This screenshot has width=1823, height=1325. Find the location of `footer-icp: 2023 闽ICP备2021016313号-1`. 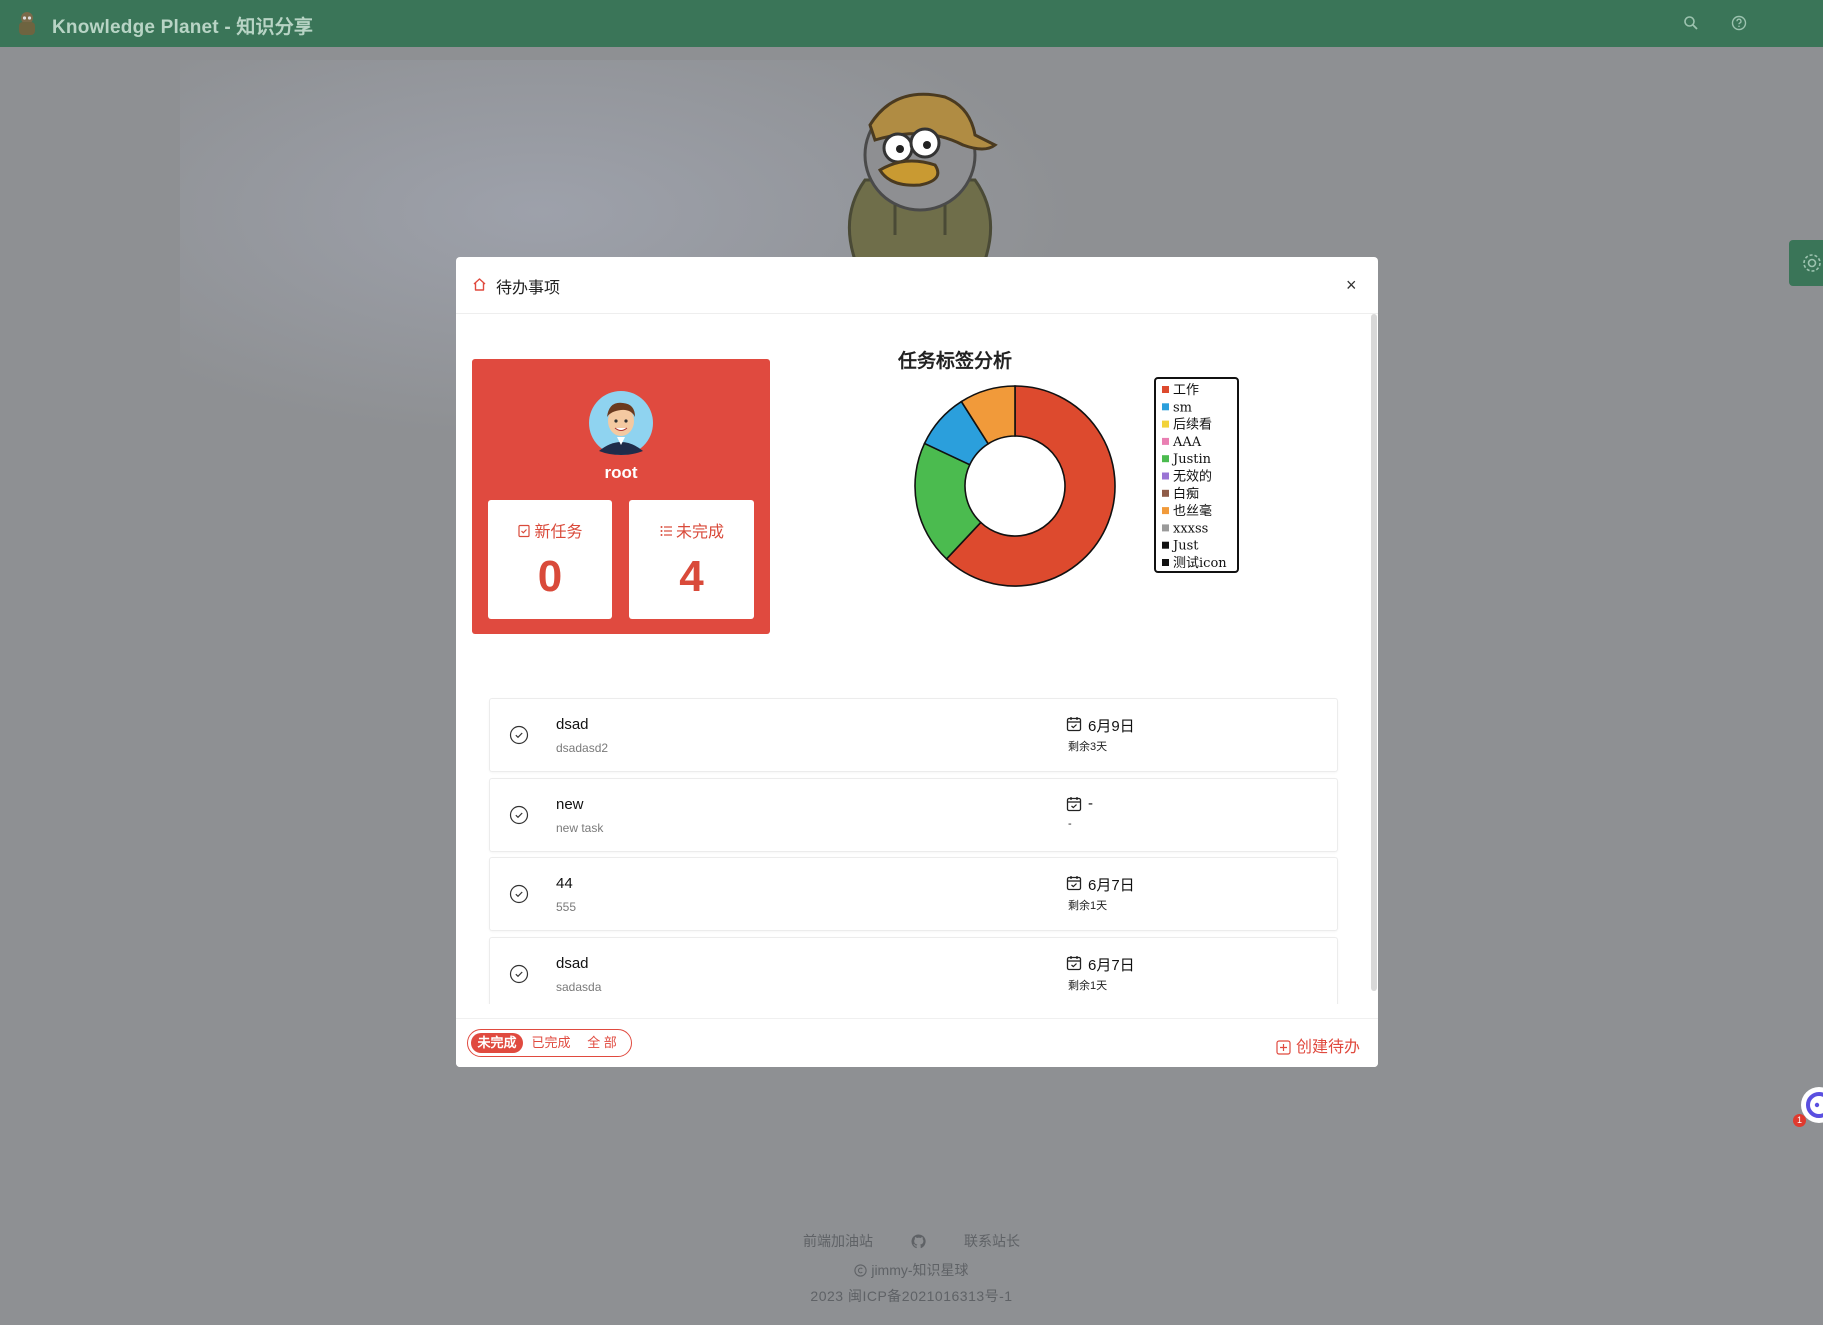

footer-icp: 2023 闽ICP备2021016313号-1 is located at coordinates (911, 1296).